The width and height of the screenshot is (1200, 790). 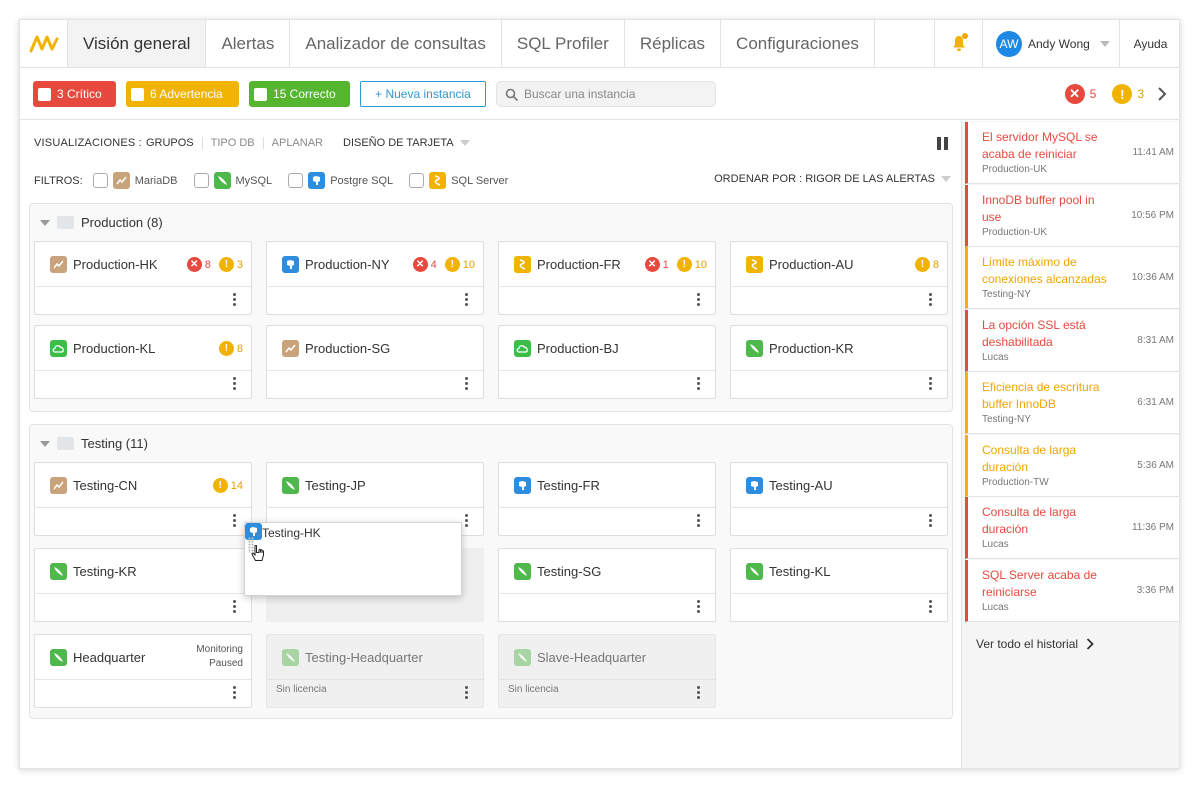 What do you see at coordinates (44, 94) in the screenshot?
I see `checkbox-icon` at bounding box center [44, 94].